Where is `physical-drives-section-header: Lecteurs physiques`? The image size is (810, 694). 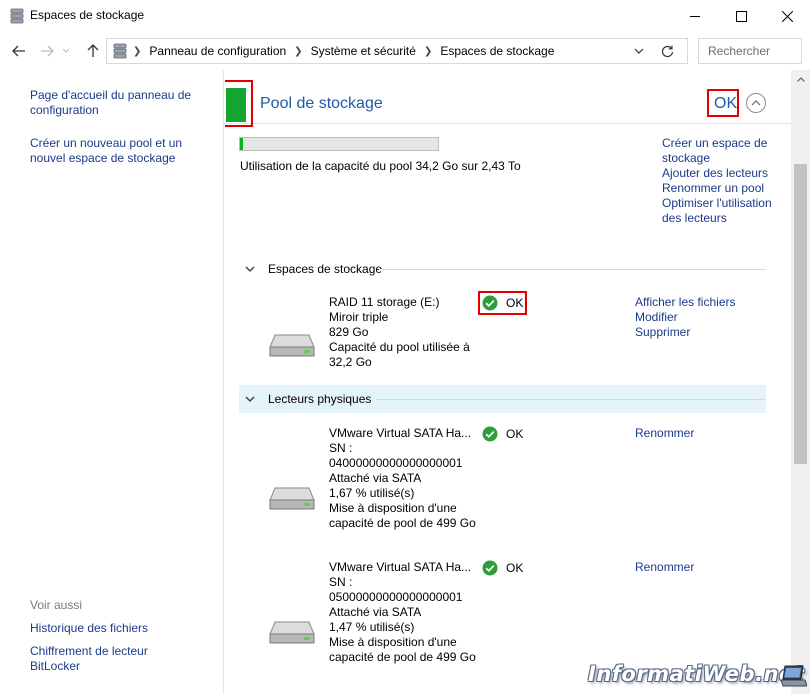 physical-drives-section-header: Lecteurs physiques is located at coordinates (502, 399).